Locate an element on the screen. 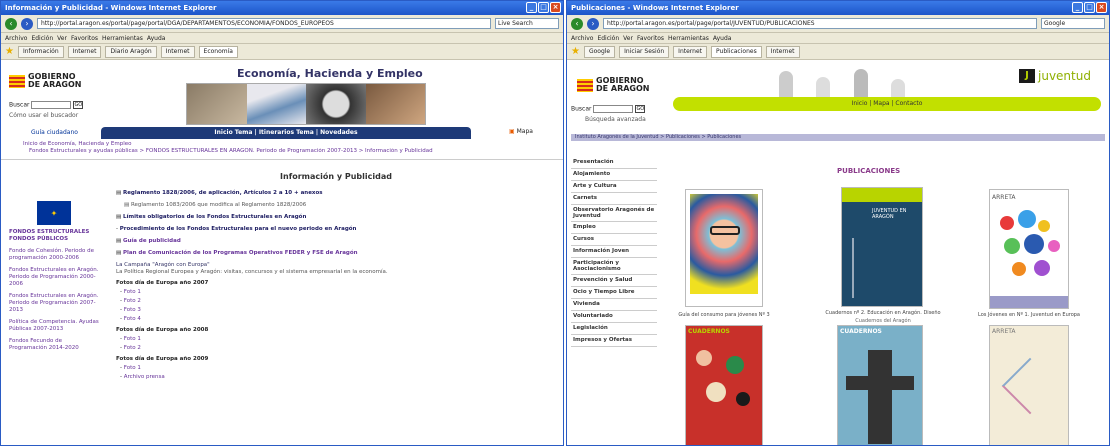 This screenshot has height=446, width=1110. tab-5: Internet is located at coordinates (782, 51).